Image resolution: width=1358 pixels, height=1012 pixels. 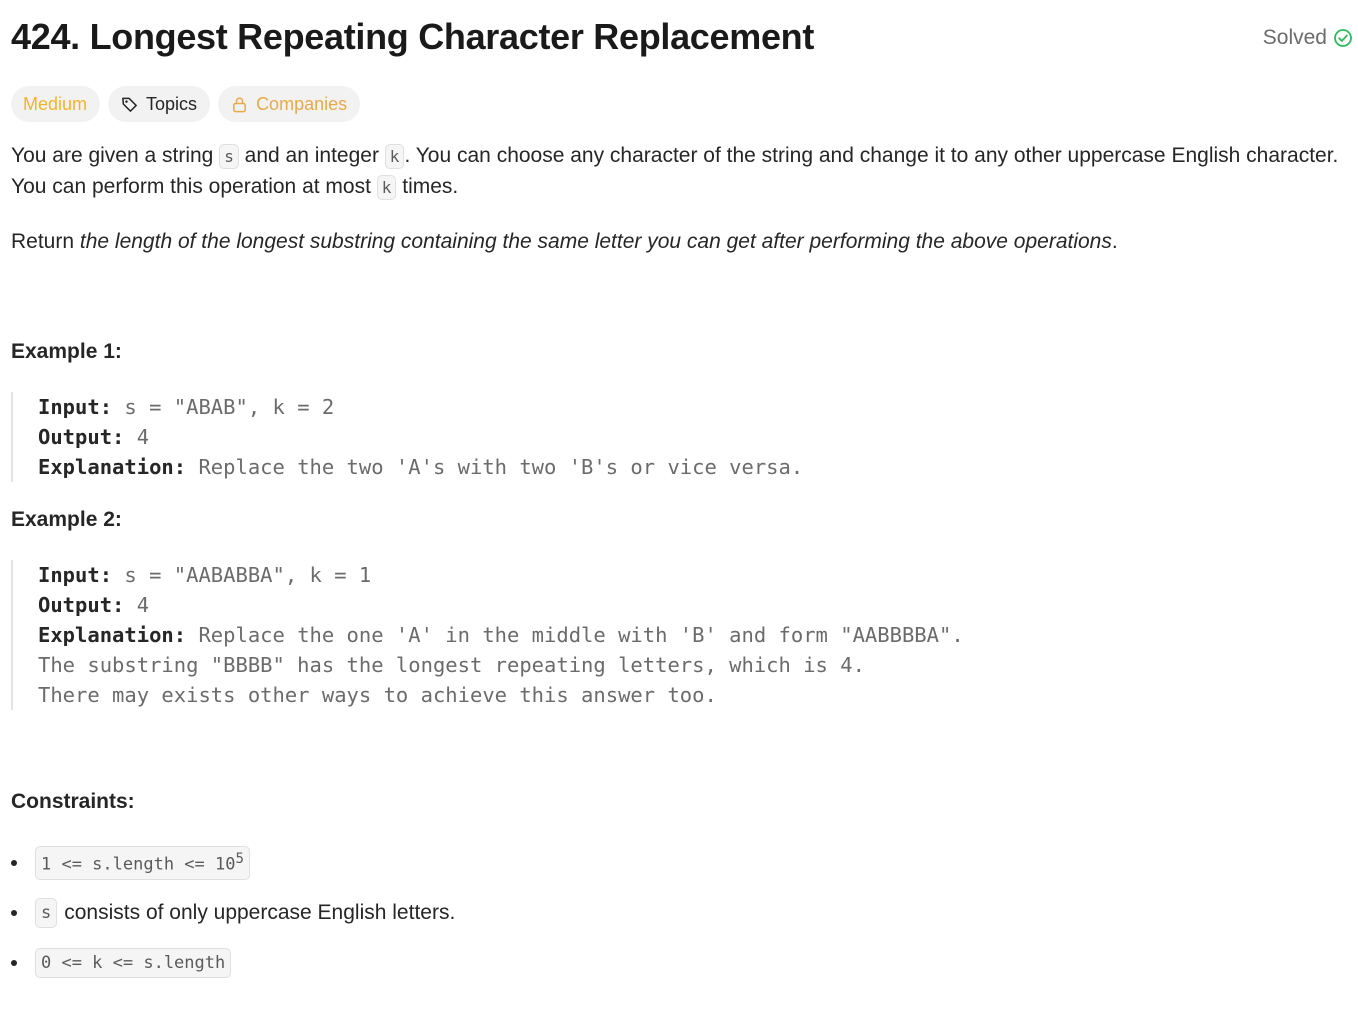 What do you see at coordinates (233, 963) in the screenshot?
I see `constraint-item: 0 <= k <= s.length` at bounding box center [233, 963].